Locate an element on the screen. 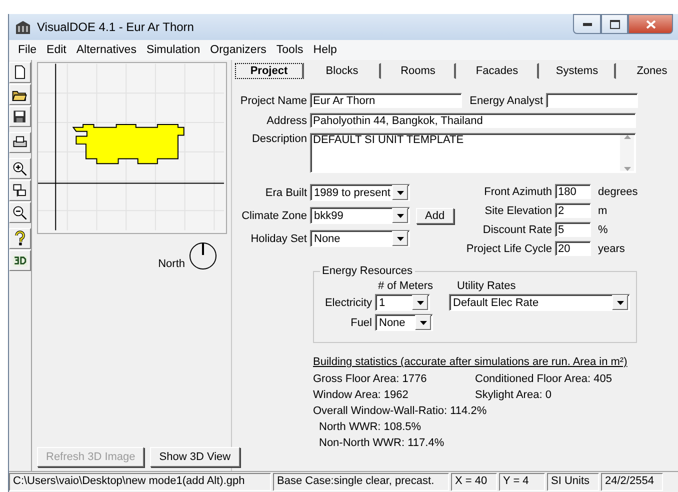  input-field: 180 is located at coordinates (573, 191).